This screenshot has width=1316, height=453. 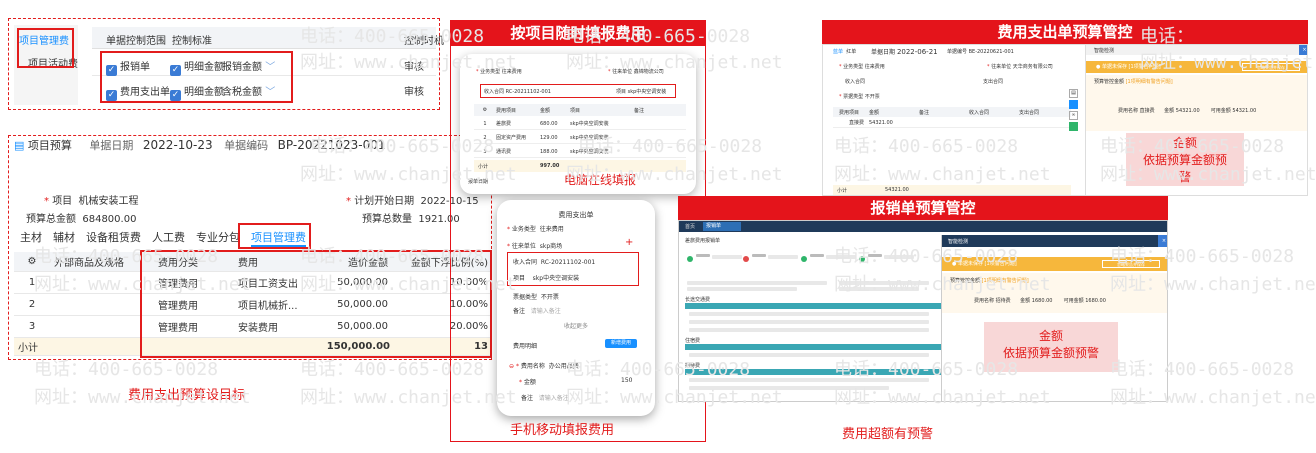 I want to click on expense-invoice: * 票据类型 不开票, so click(x=859, y=97).